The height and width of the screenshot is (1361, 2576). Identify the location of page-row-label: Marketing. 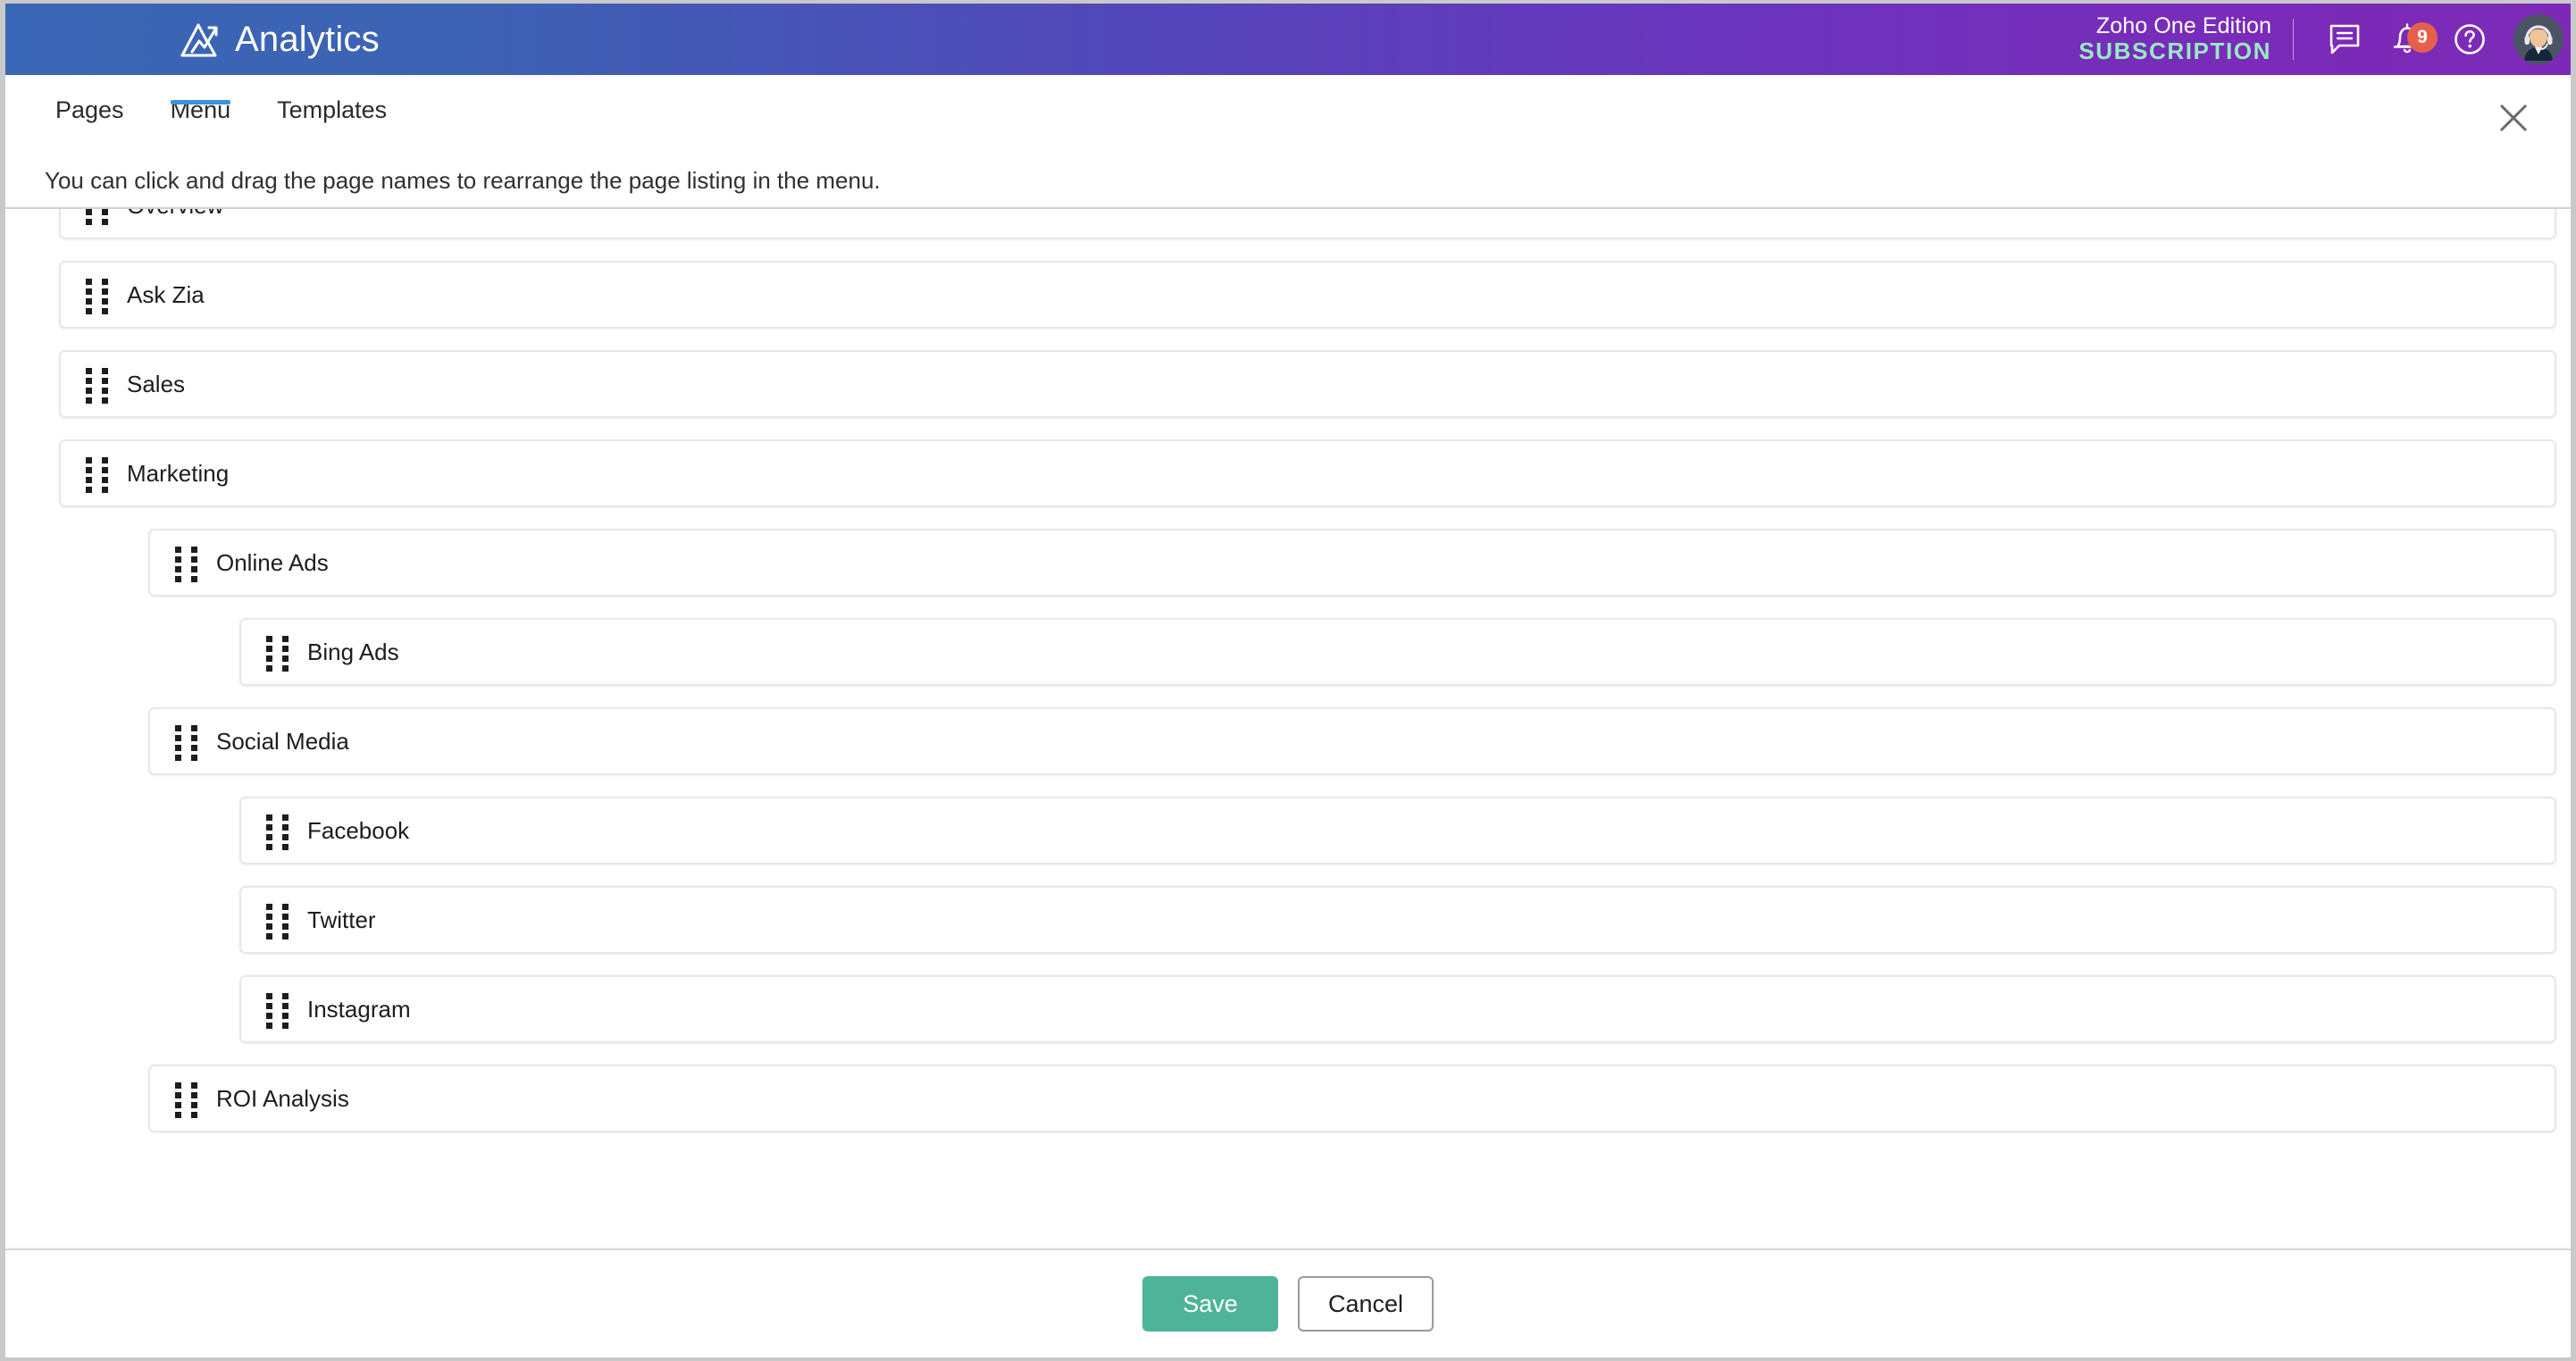
(179, 474).